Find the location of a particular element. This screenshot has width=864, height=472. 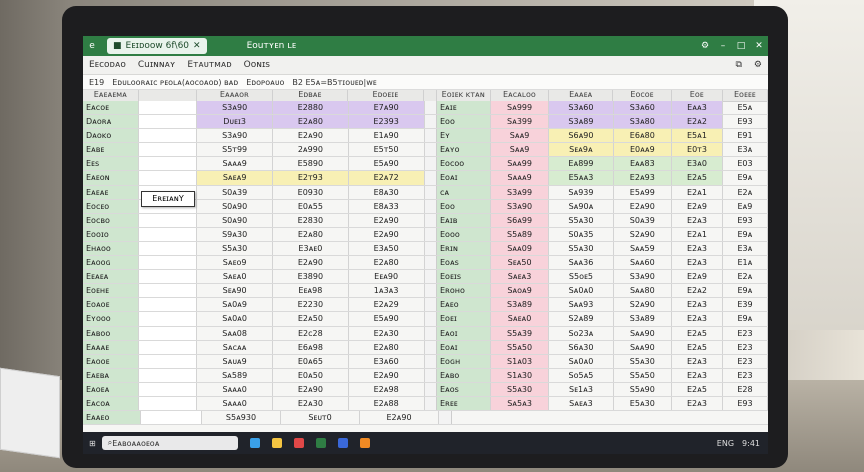

table-cell: Sᴀᴇᴏ9 is located at coordinates (235, 263).